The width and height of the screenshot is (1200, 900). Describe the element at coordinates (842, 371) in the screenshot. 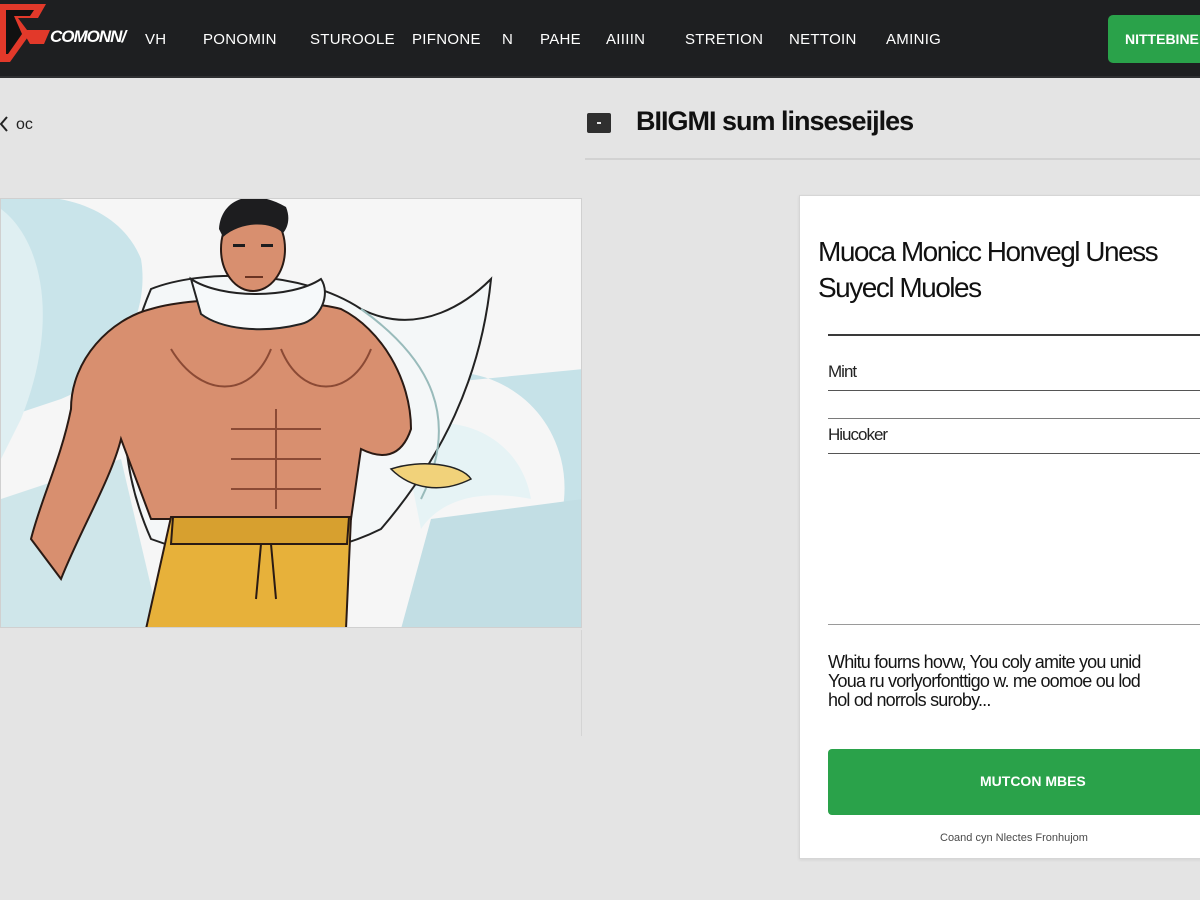

I see `name-field-label: Mint` at that location.